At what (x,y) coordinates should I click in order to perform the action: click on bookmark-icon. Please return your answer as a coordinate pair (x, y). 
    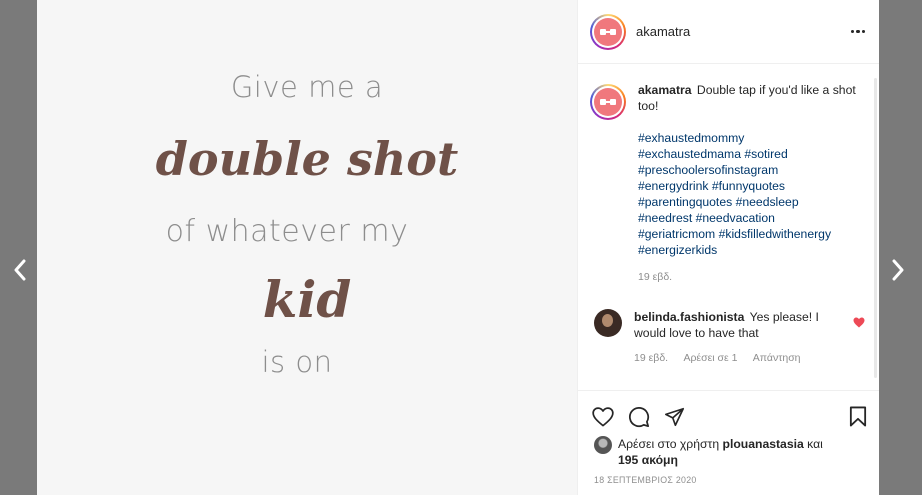
    Looking at the image, I should click on (858, 416).